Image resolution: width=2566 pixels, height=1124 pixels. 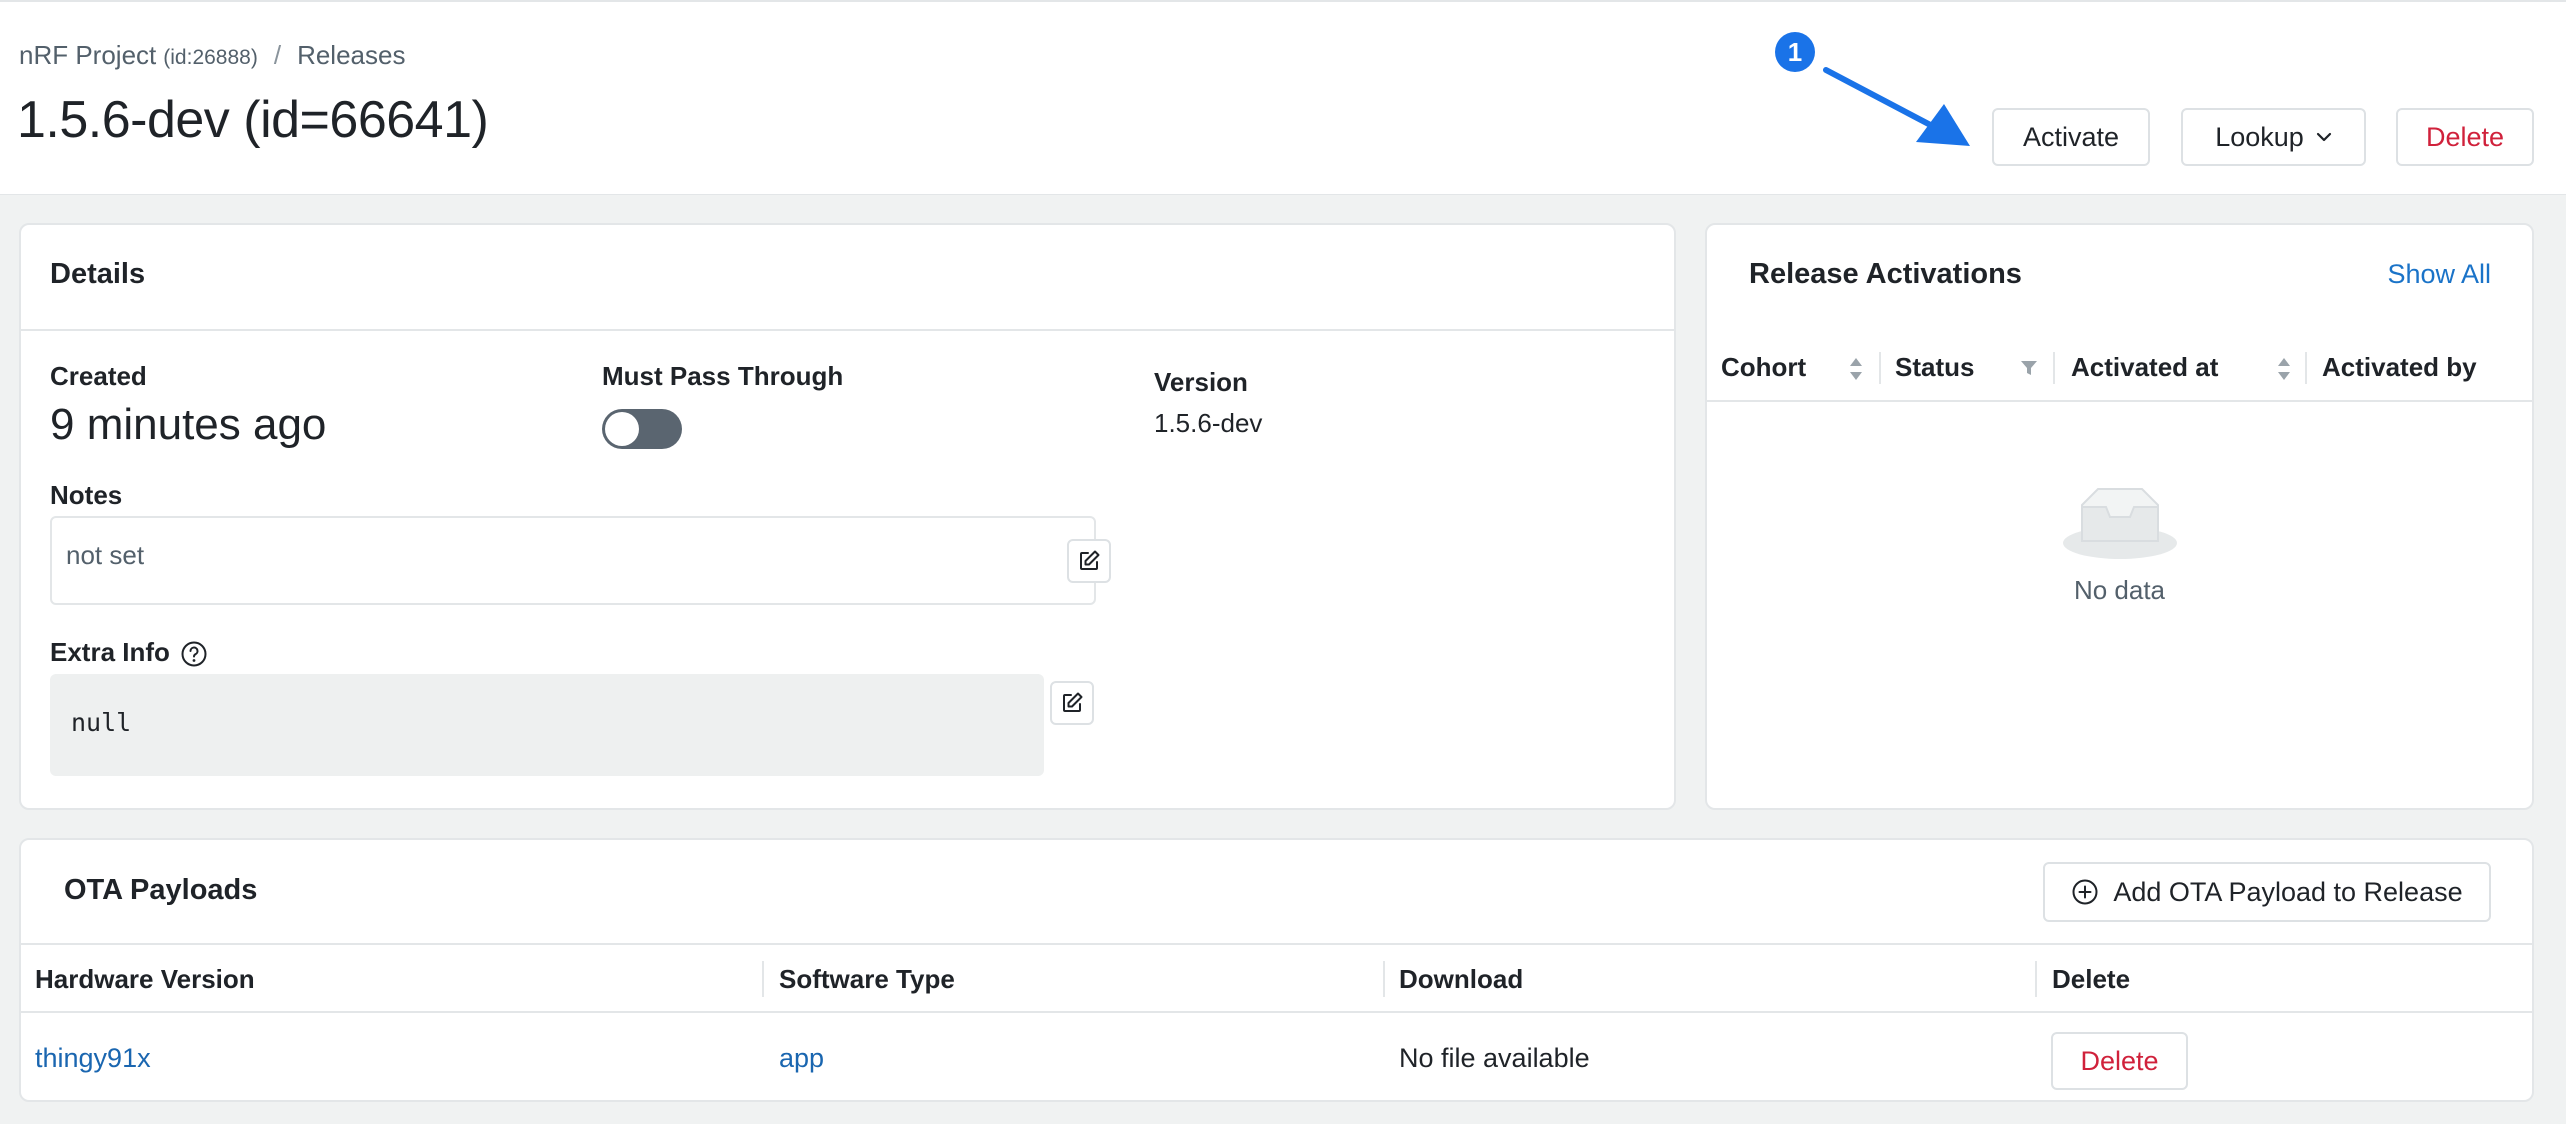 I want to click on column-delete: Delete, so click(x=2091, y=978).